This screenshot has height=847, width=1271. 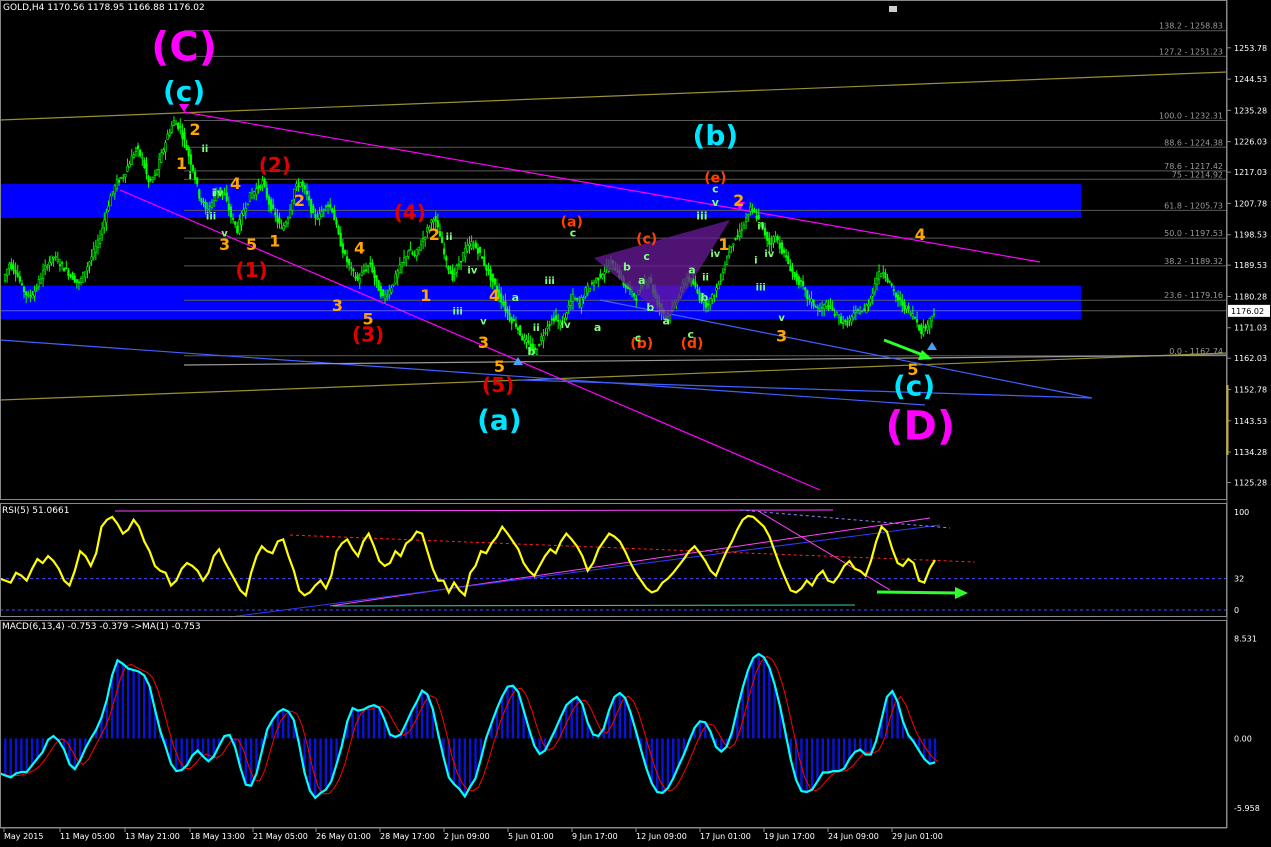 I want to click on rsi-tick-label: 0, so click(x=1236, y=610).